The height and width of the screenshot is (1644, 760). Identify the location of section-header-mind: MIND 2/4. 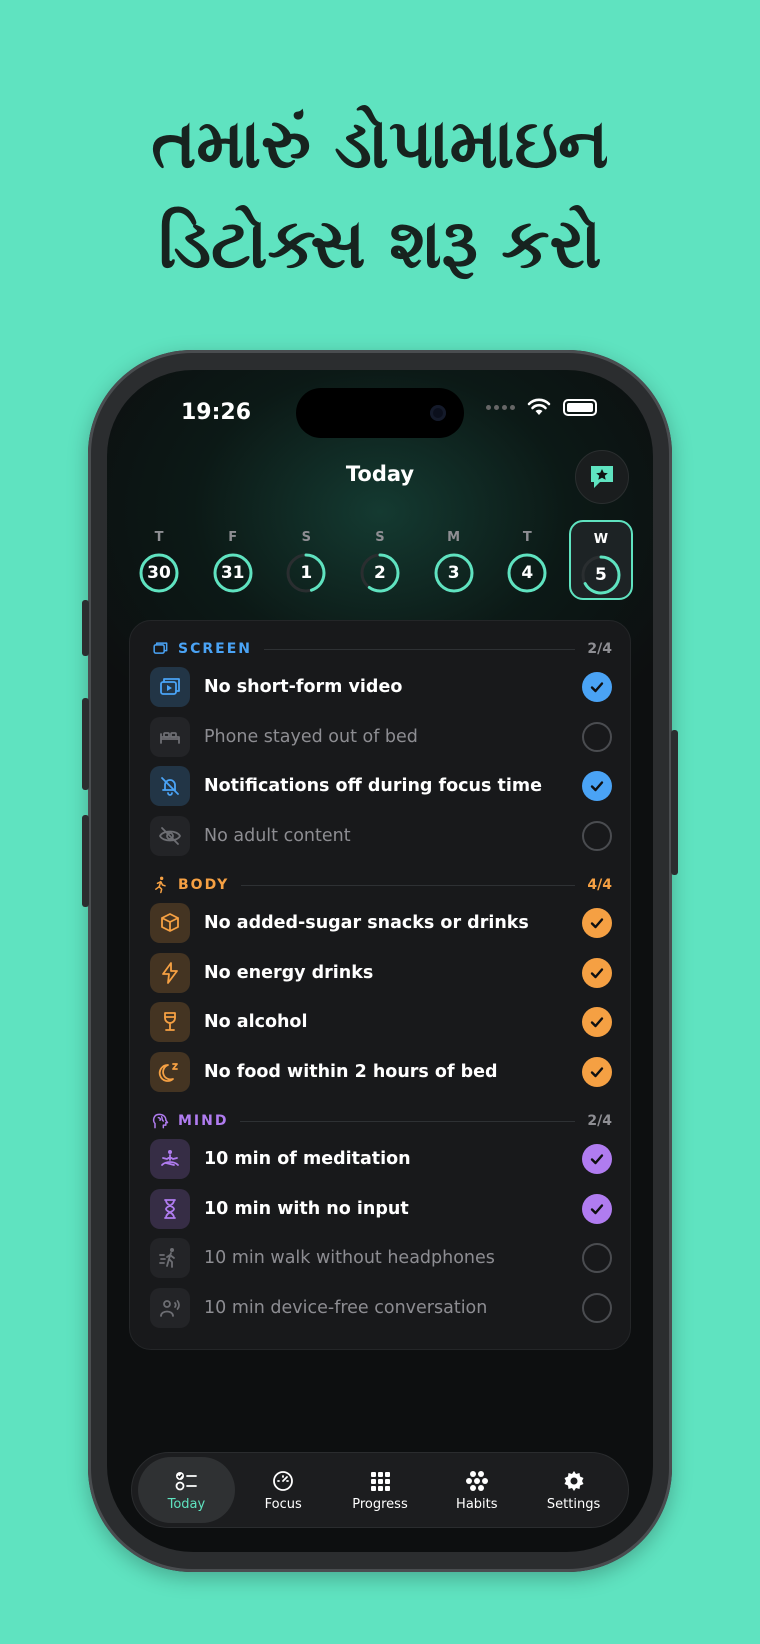
(381, 1121).